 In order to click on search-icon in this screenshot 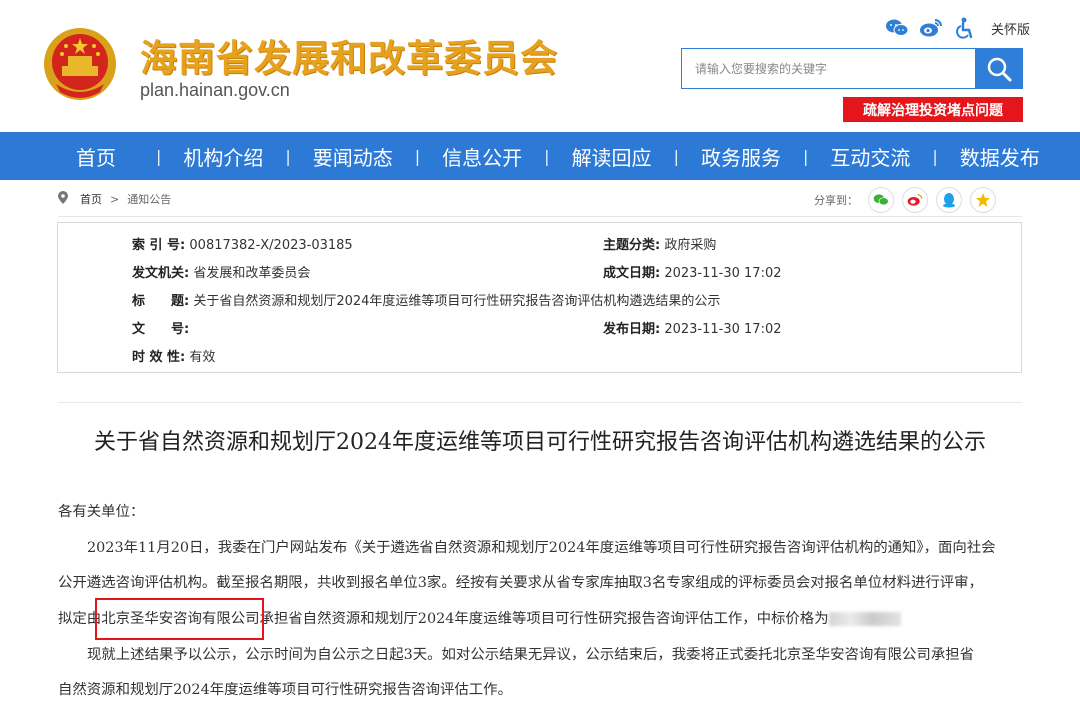, I will do `click(999, 69)`.